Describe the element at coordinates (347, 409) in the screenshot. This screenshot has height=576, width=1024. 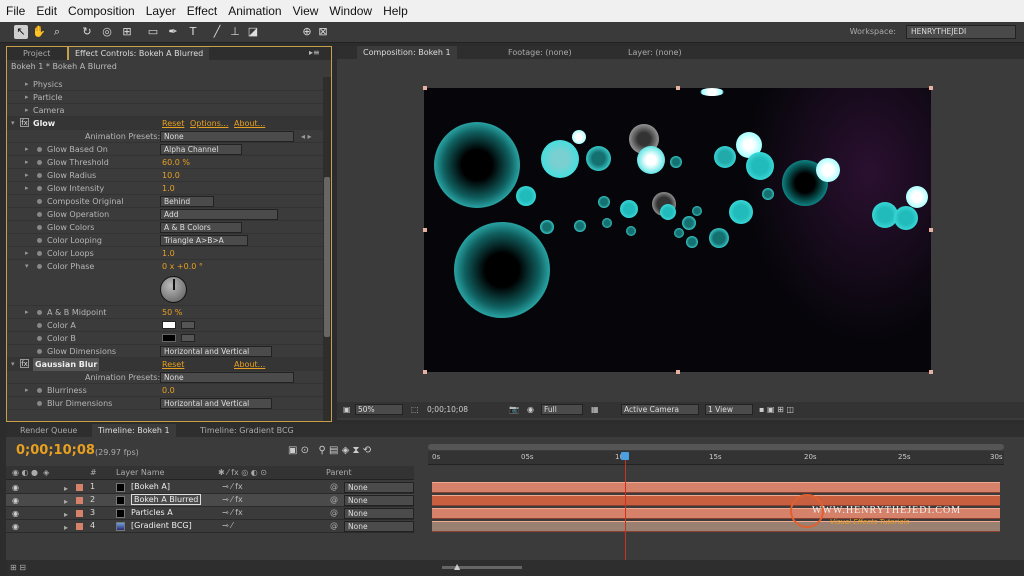
I see `monitor-icon: ▣` at that location.